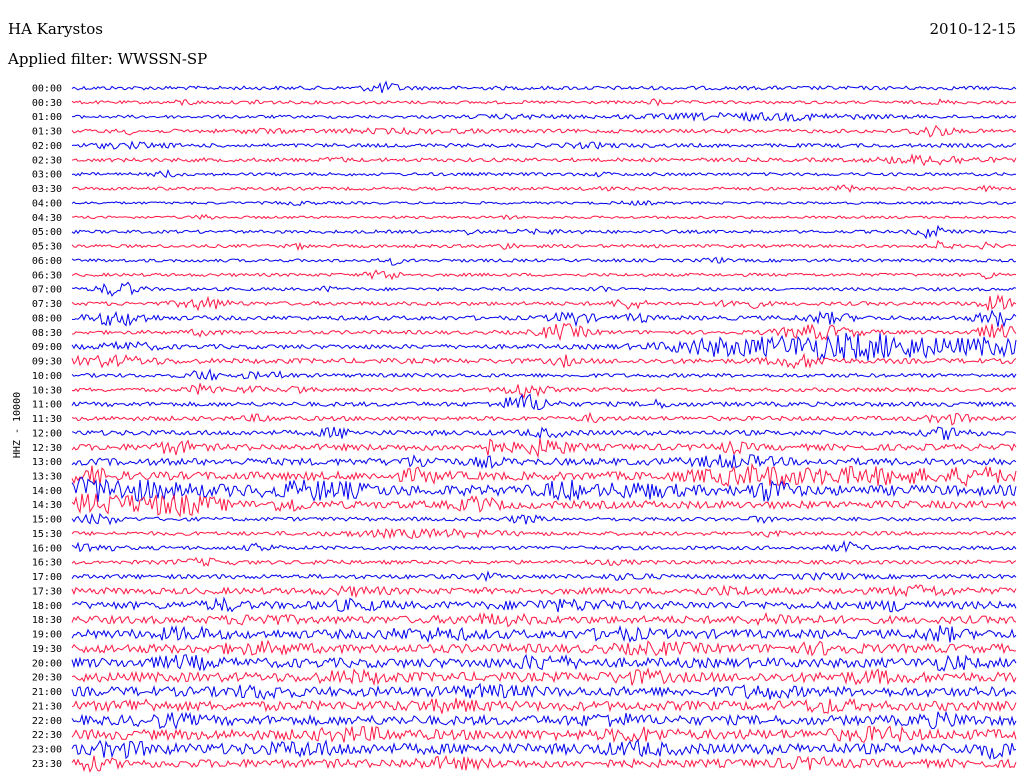 The image size is (1024, 780). Describe the element at coordinates (47, 663) in the screenshot. I see `time-label-2000: 20:00` at that location.